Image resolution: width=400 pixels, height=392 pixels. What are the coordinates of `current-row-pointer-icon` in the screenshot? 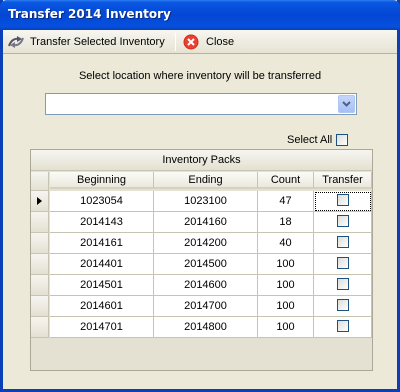 It's located at (39, 201).